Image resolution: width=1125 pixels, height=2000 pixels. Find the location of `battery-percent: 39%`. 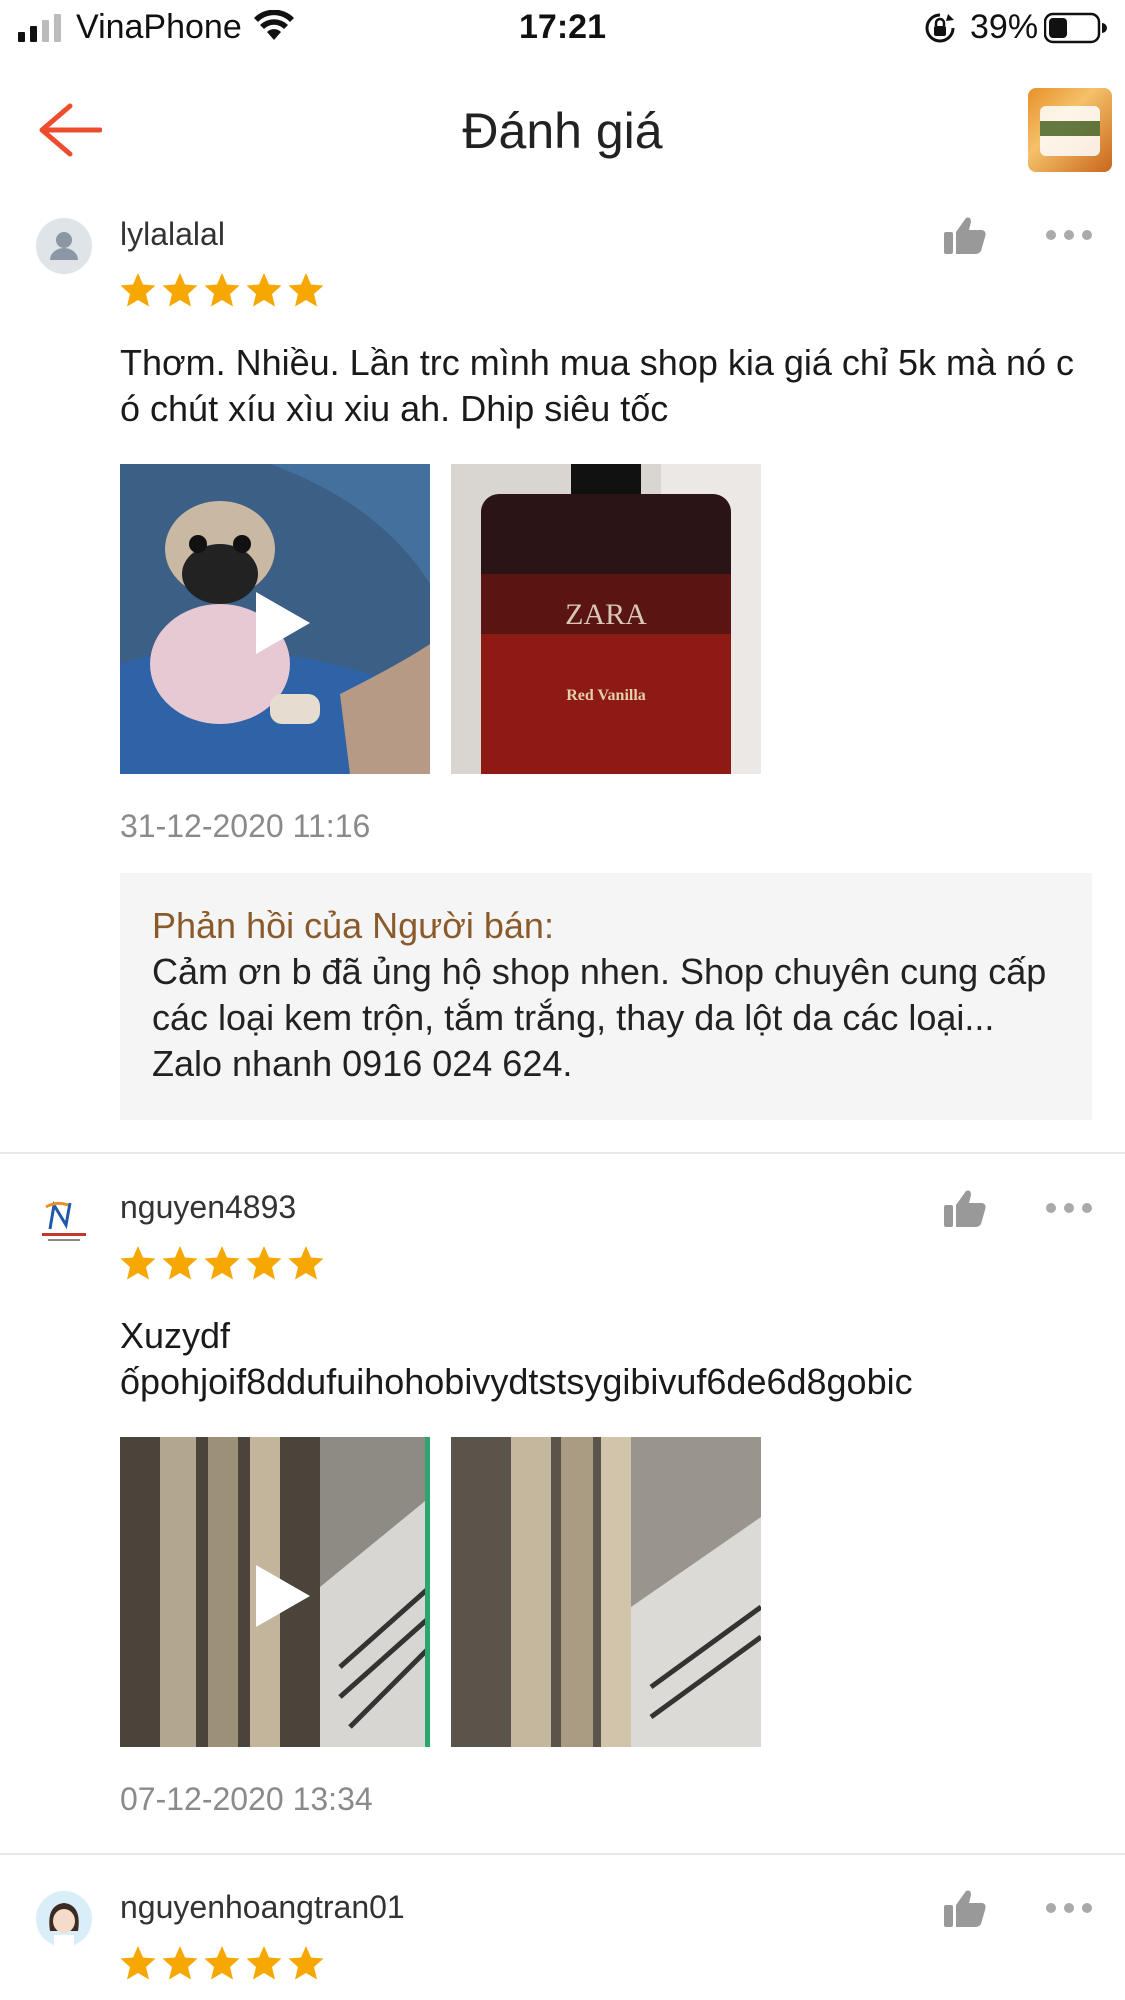

battery-percent: 39% is located at coordinates (1004, 27).